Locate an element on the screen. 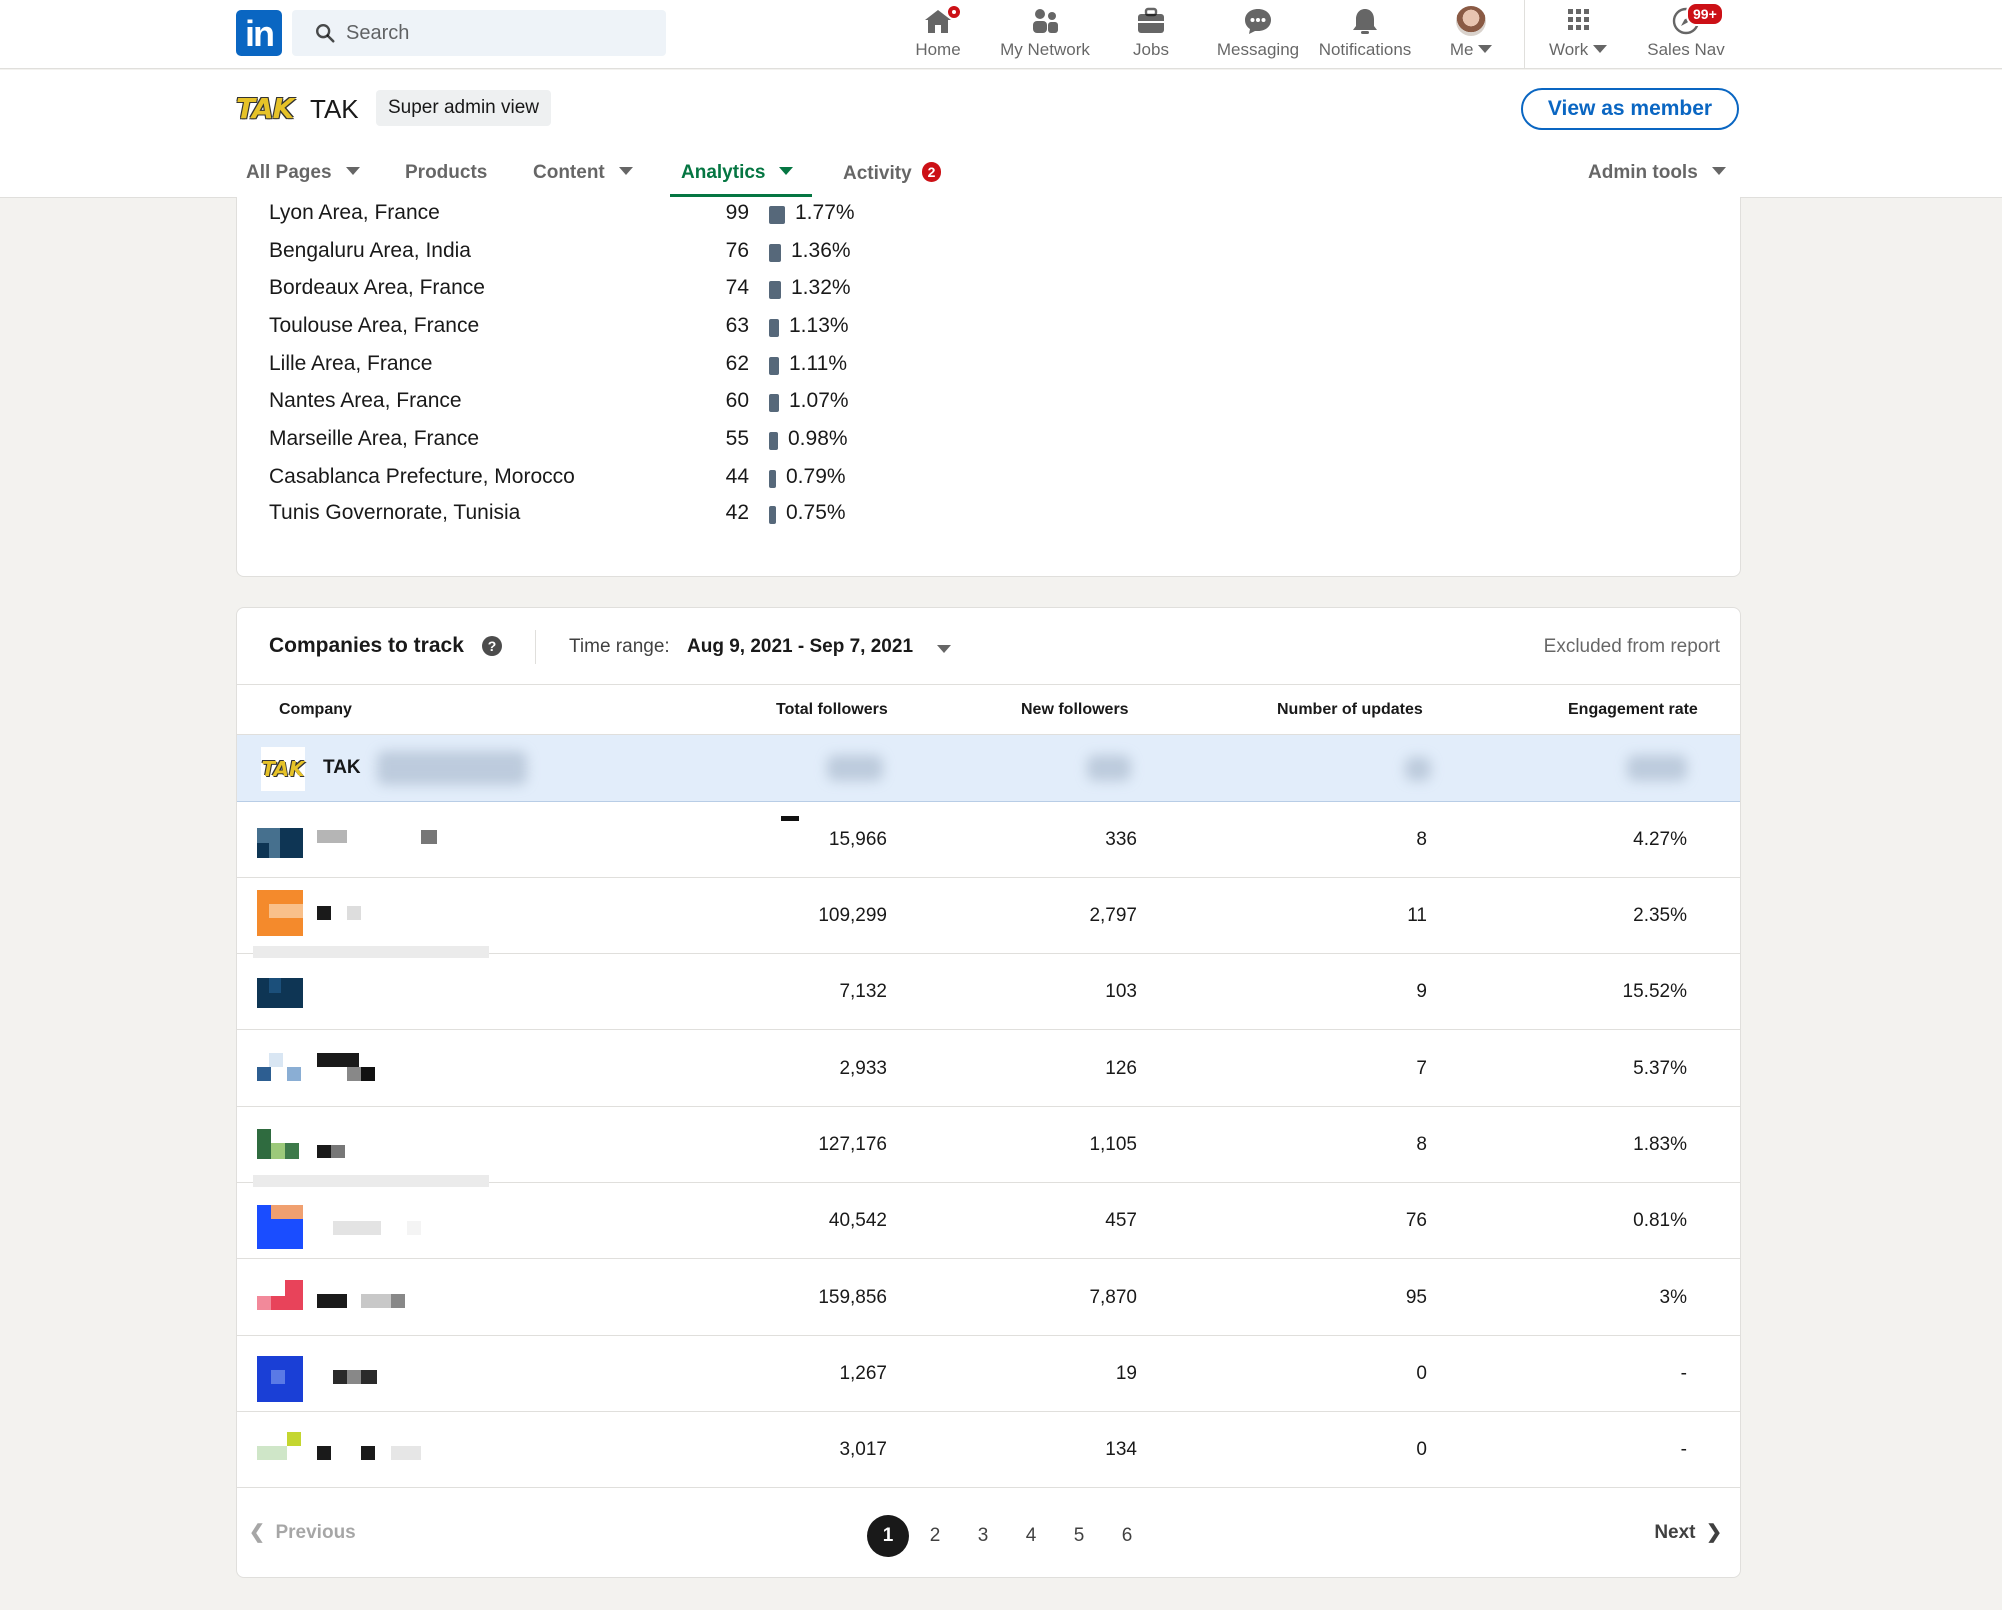 Image resolution: width=2002 pixels, height=1610 pixels. number-of-updates: 95 is located at coordinates (1416, 1297).